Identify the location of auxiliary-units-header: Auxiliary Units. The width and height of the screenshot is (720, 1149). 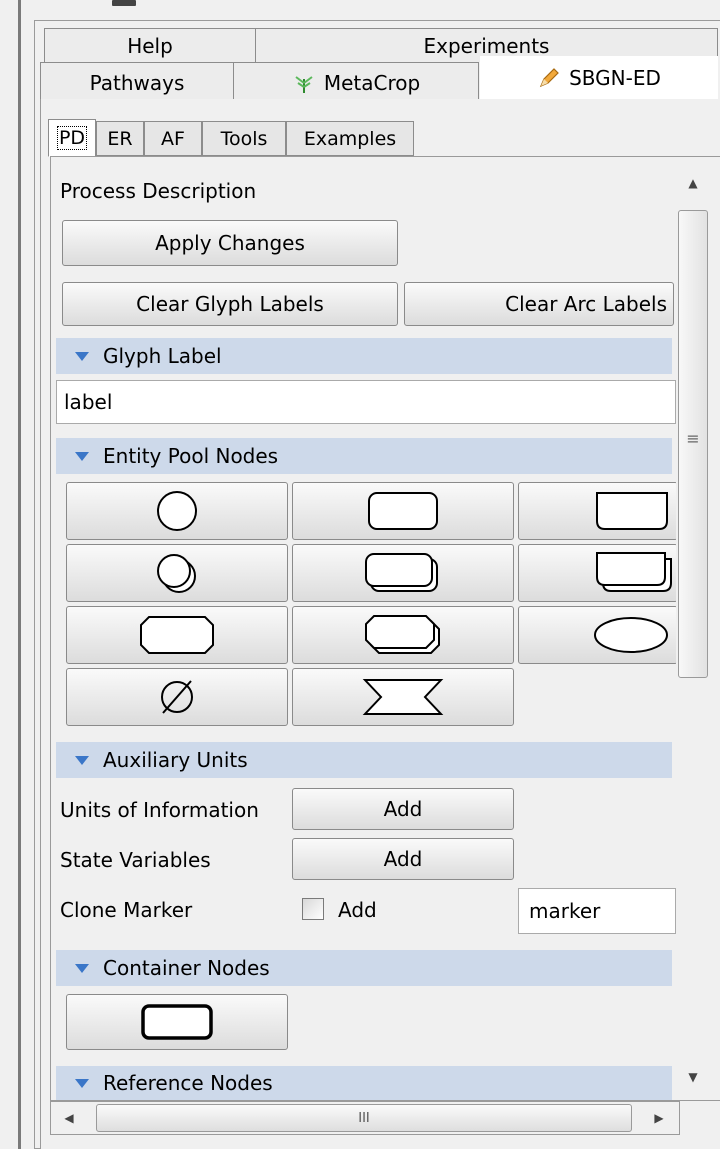
(175, 760).